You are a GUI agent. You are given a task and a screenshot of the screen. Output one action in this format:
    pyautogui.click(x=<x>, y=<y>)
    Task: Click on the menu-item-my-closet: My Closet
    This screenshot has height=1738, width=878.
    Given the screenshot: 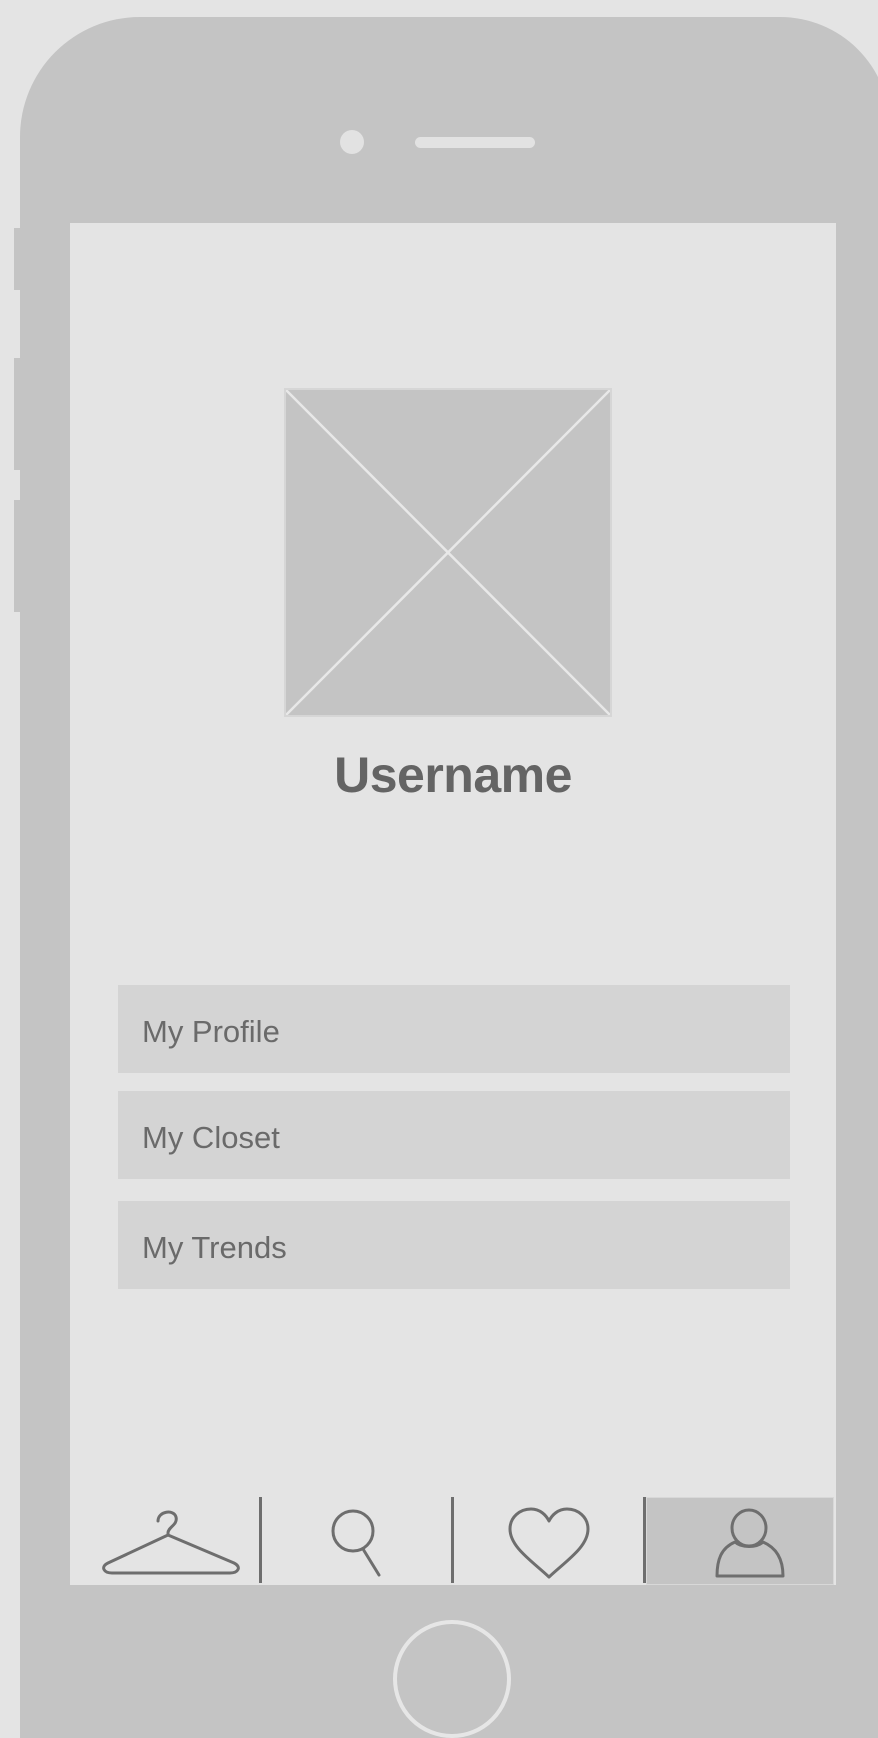 What is the action you would take?
    pyautogui.click(x=454, y=1135)
    